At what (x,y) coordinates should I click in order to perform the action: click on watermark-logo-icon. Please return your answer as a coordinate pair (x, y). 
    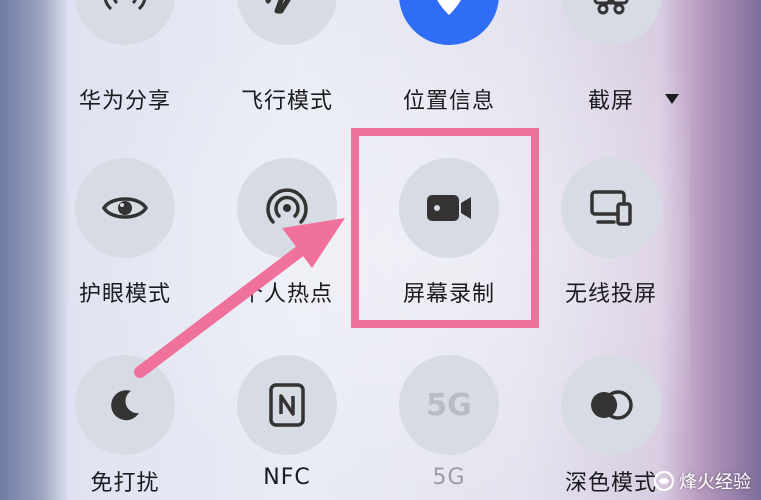
    Looking at the image, I should click on (664, 481).